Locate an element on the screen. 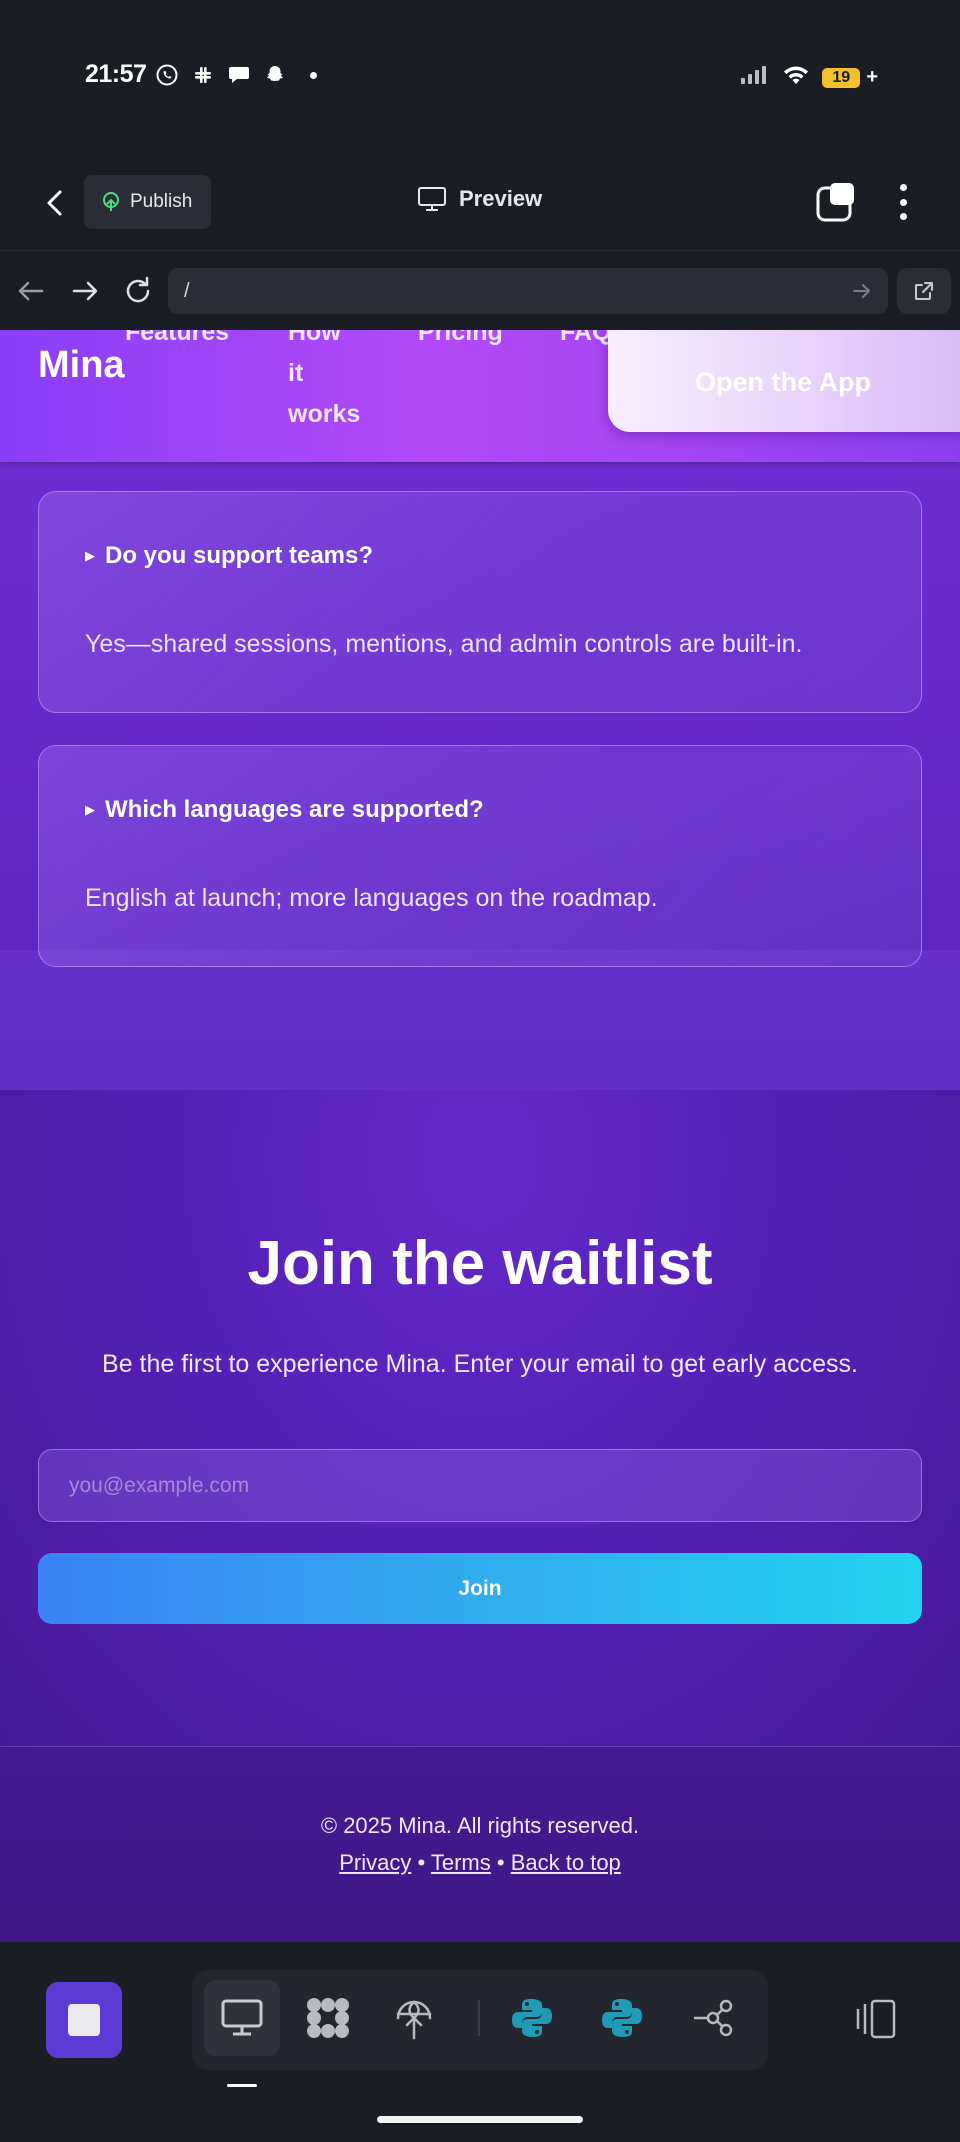  publish-icon is located at coordinates (111, 201).